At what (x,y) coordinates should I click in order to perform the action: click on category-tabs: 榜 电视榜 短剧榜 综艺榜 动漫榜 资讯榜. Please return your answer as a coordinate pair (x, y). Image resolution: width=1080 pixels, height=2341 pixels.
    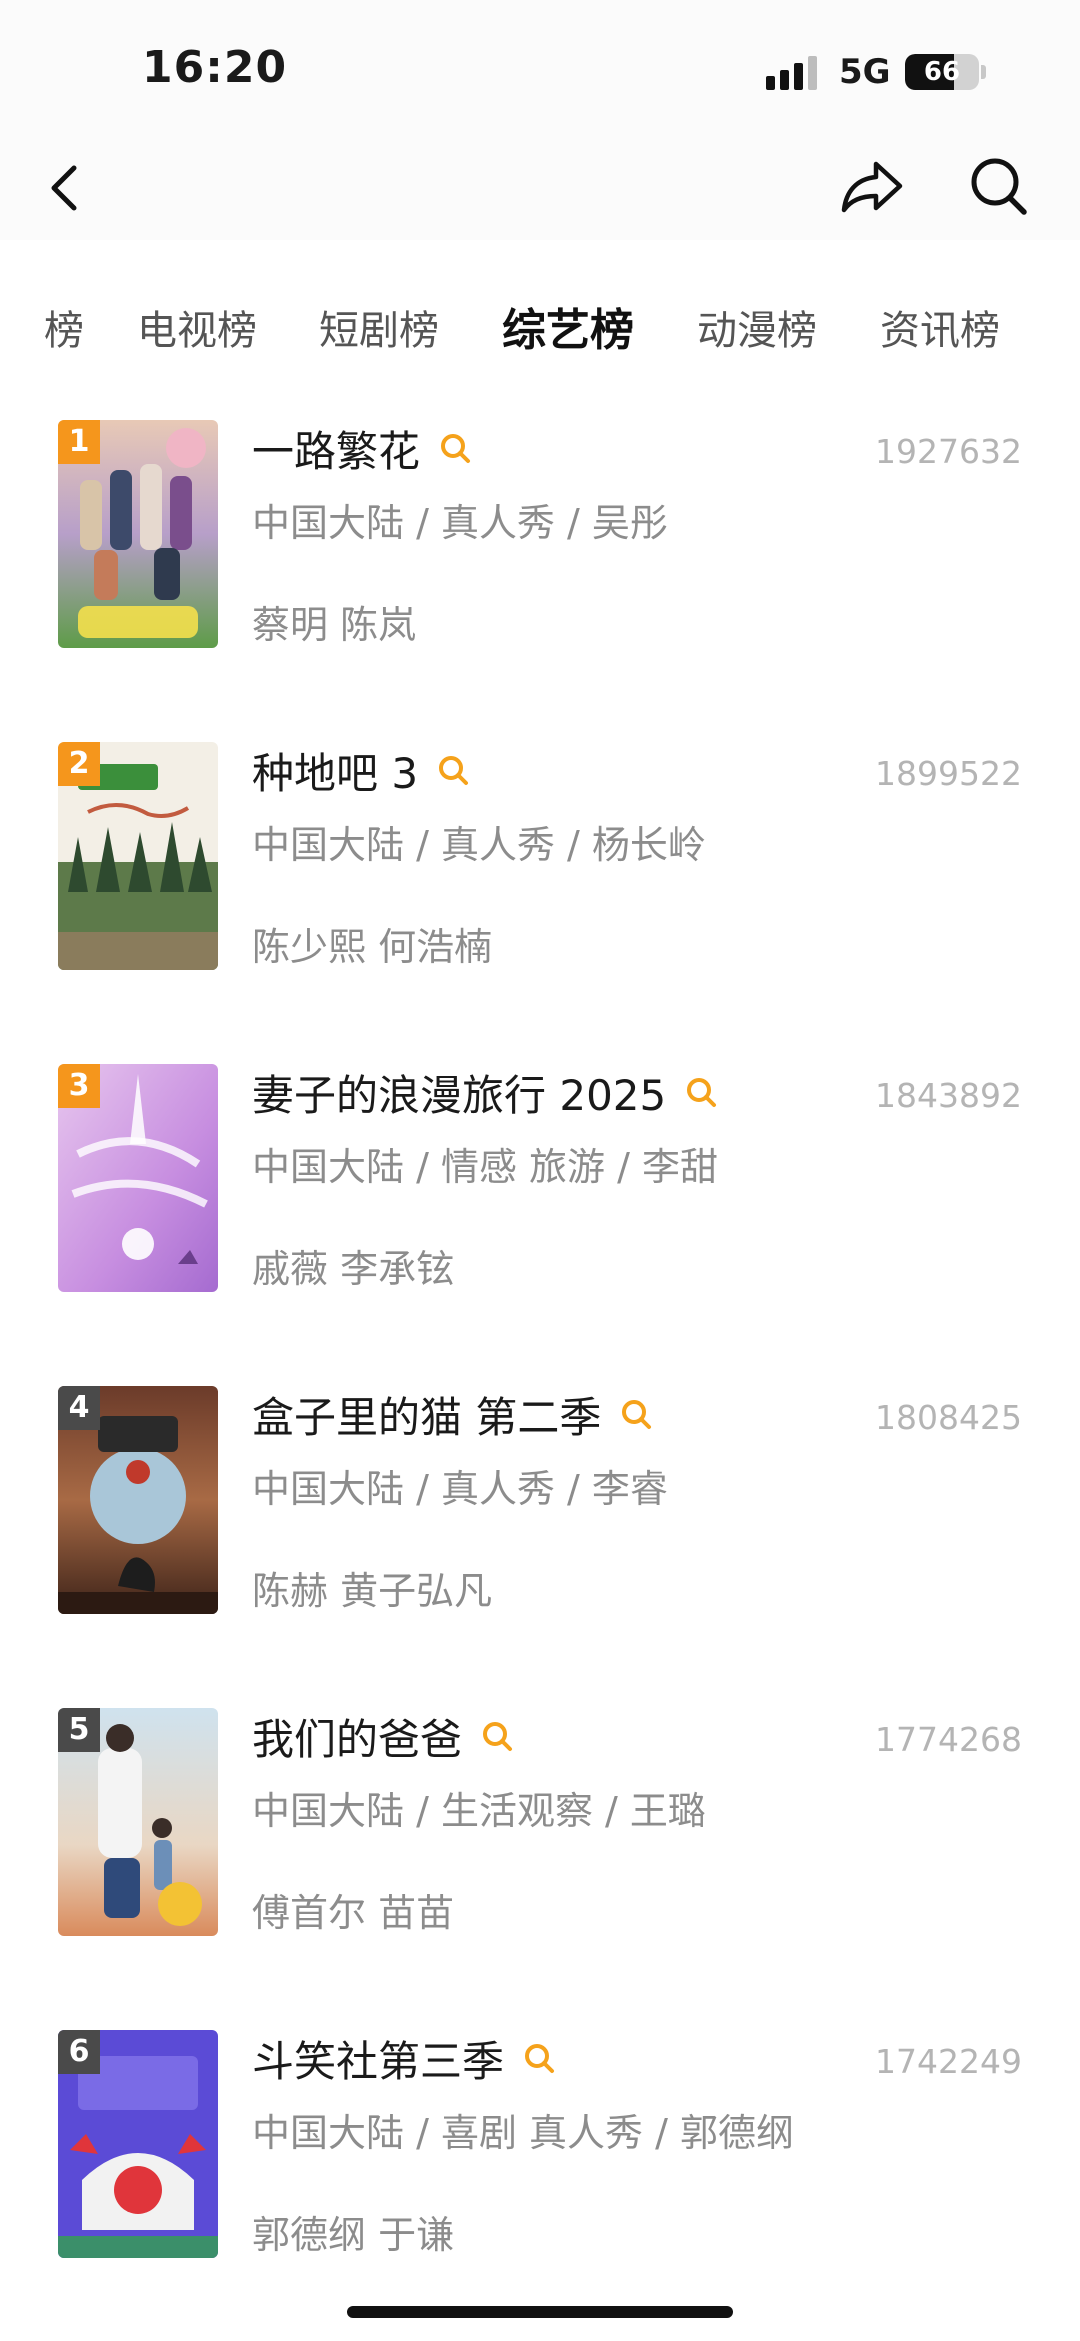
    Looking at the image, I should click on (540, 328).